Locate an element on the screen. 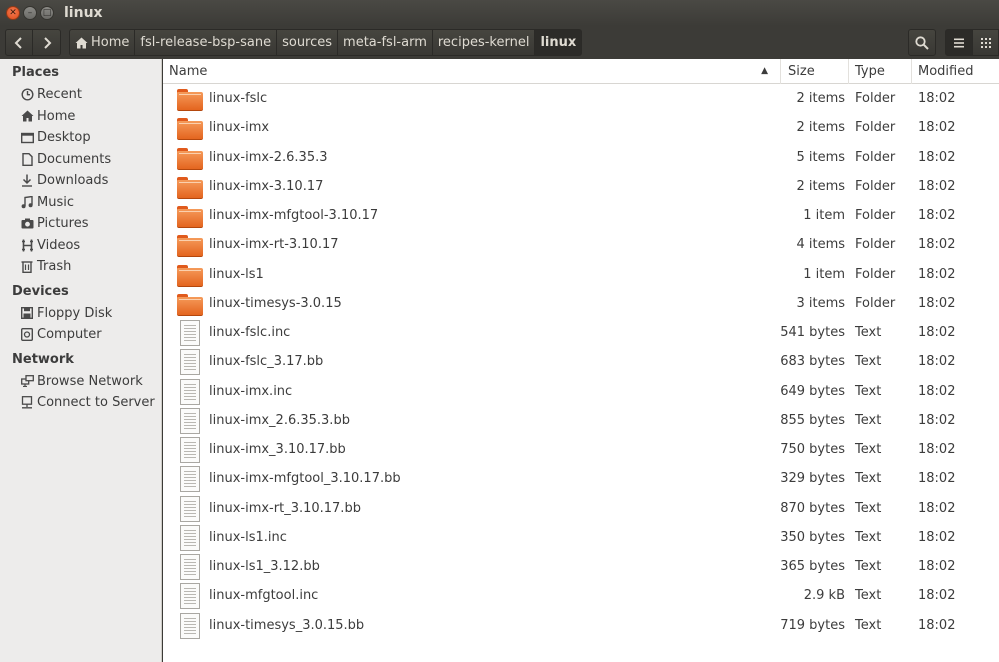 The image size is (999, 662). table-row: linux-ls1 1 item Folder 18:02 is located at coordinates (581, 274).